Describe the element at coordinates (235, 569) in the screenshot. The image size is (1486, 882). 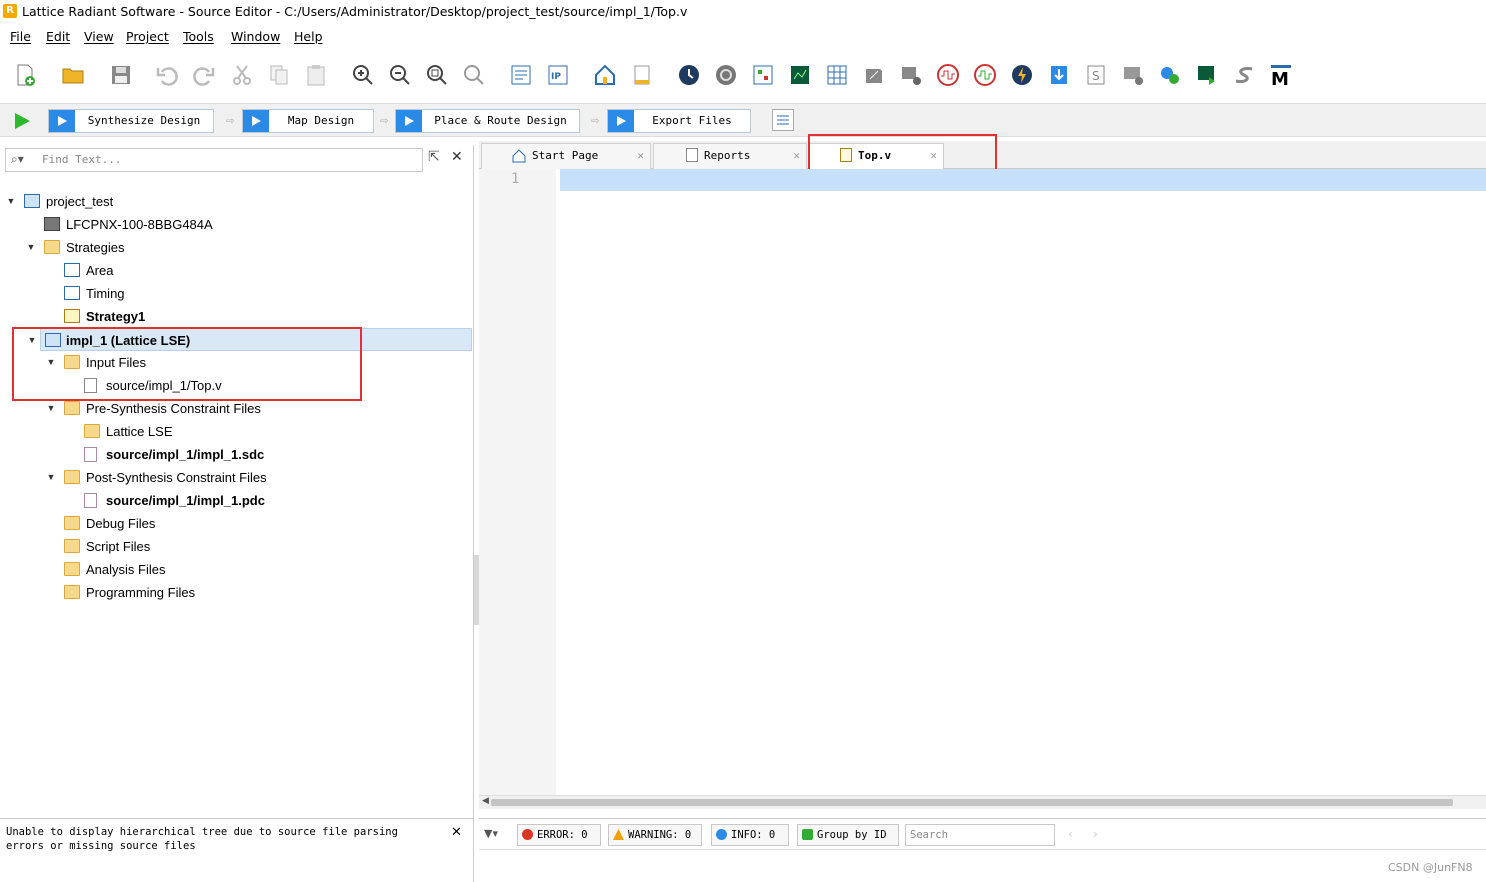
I see `tree-item-analysis-files: Analysis Files` at that location.